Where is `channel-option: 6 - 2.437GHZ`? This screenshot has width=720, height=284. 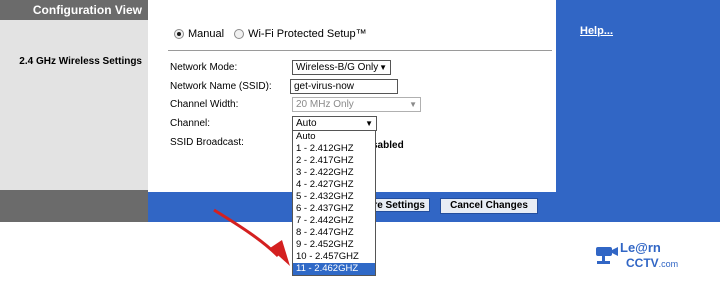
channel-option: 6 - 2.437GHZ is located at coordinates (334, 209).